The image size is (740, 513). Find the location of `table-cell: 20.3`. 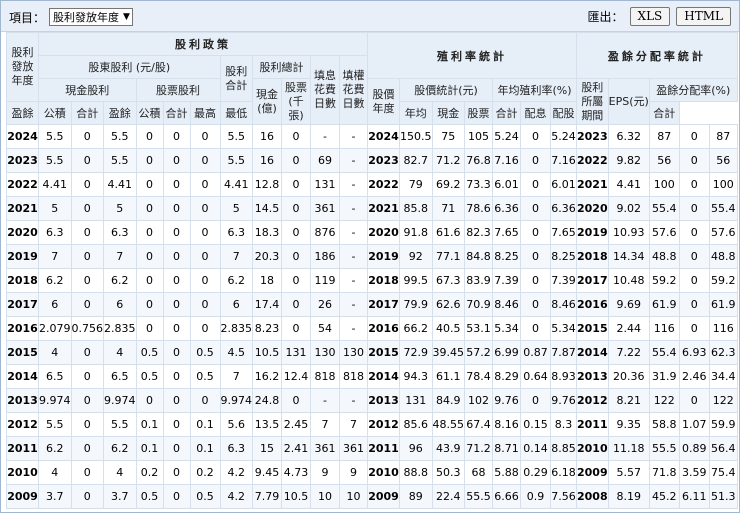

table-cell: 20.3 is located at coordinates (267, 256).